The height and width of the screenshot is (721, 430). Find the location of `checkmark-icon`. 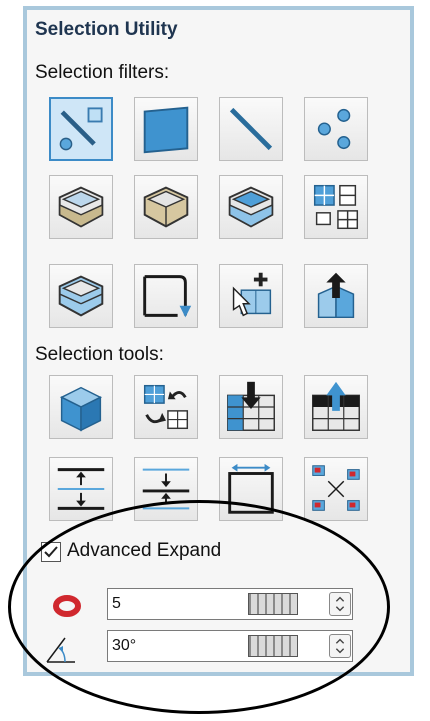

checkmark-icon is located at coordinates (51, 552).